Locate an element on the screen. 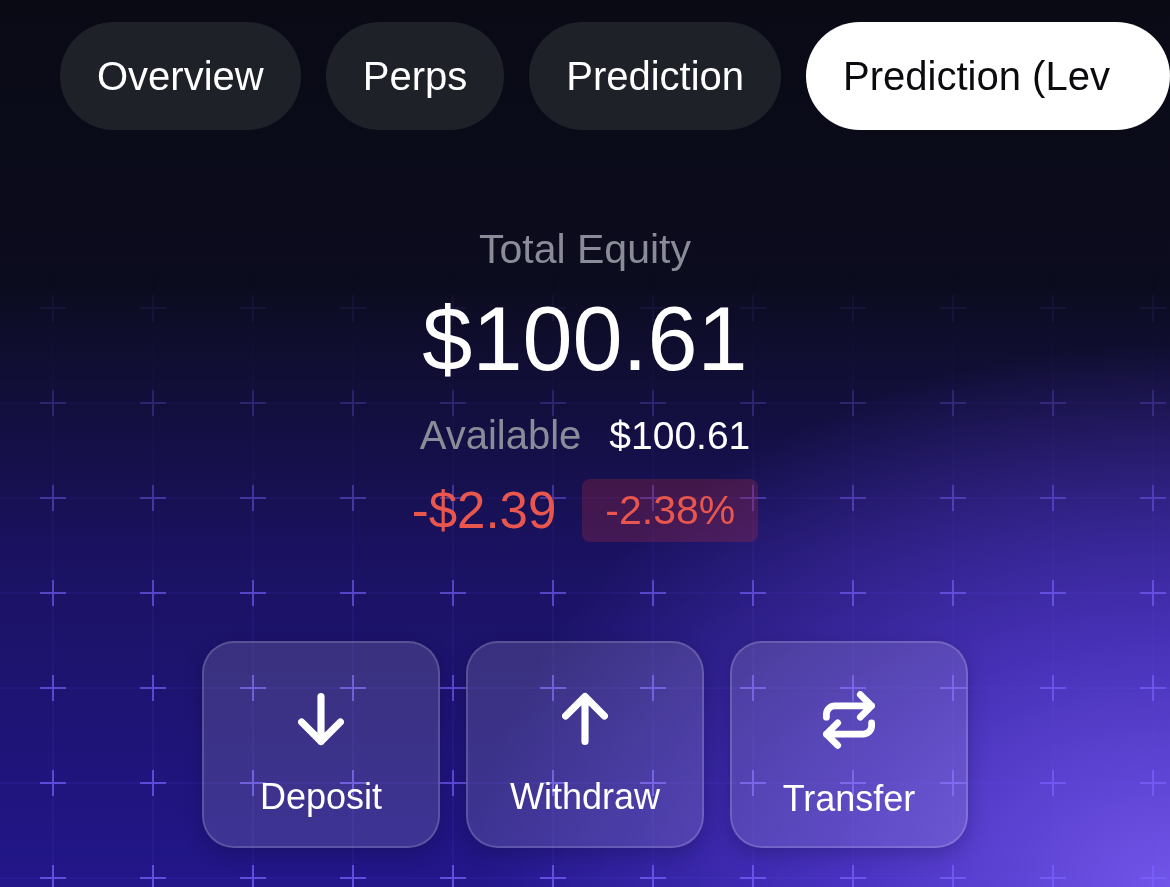 The height and width of the screenshot is (887, 1170). pnl-amount: -$2.39 is located at coordinates (484, 511).